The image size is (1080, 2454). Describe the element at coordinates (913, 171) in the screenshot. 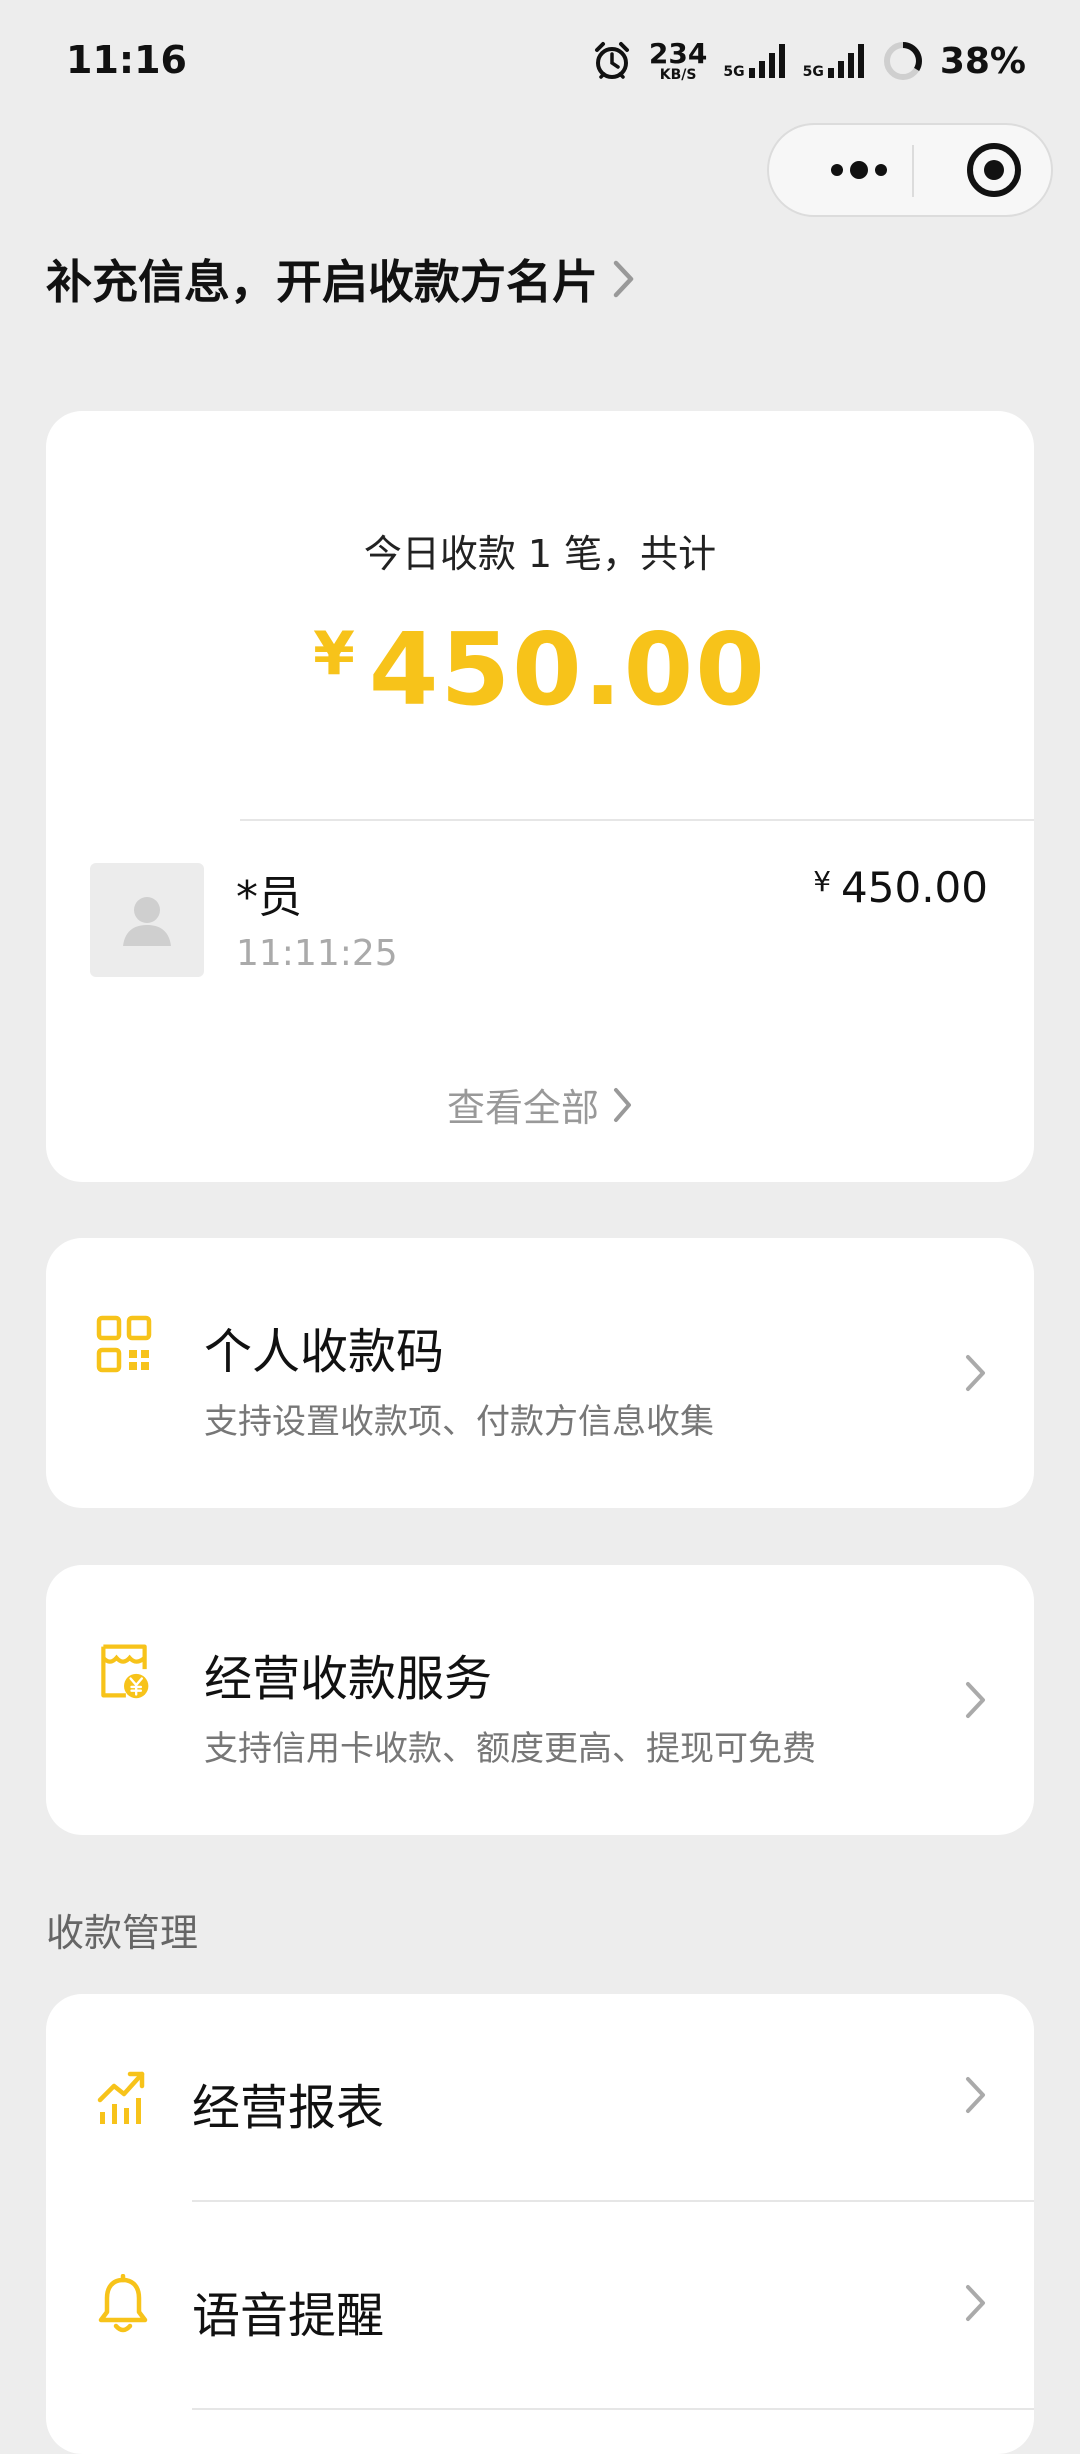

I see `capsule-divider` at that location.